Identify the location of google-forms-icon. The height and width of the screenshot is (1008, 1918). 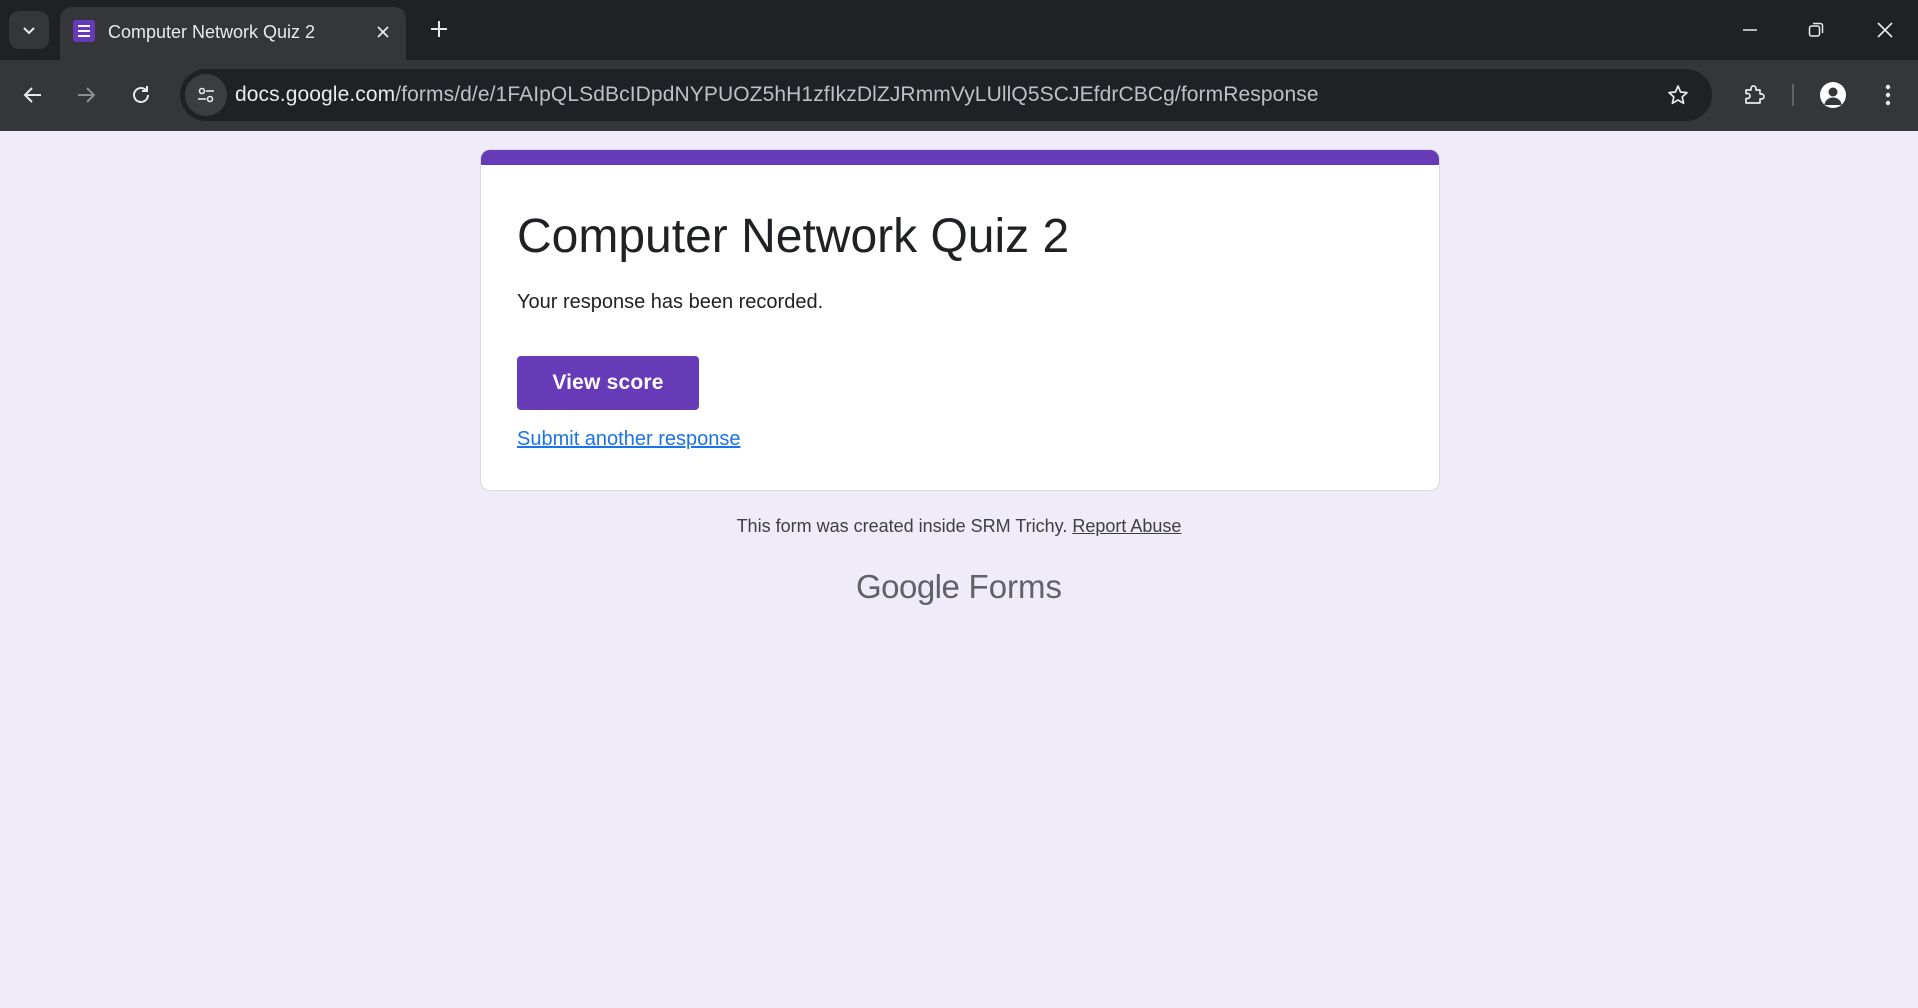
(84, 31).